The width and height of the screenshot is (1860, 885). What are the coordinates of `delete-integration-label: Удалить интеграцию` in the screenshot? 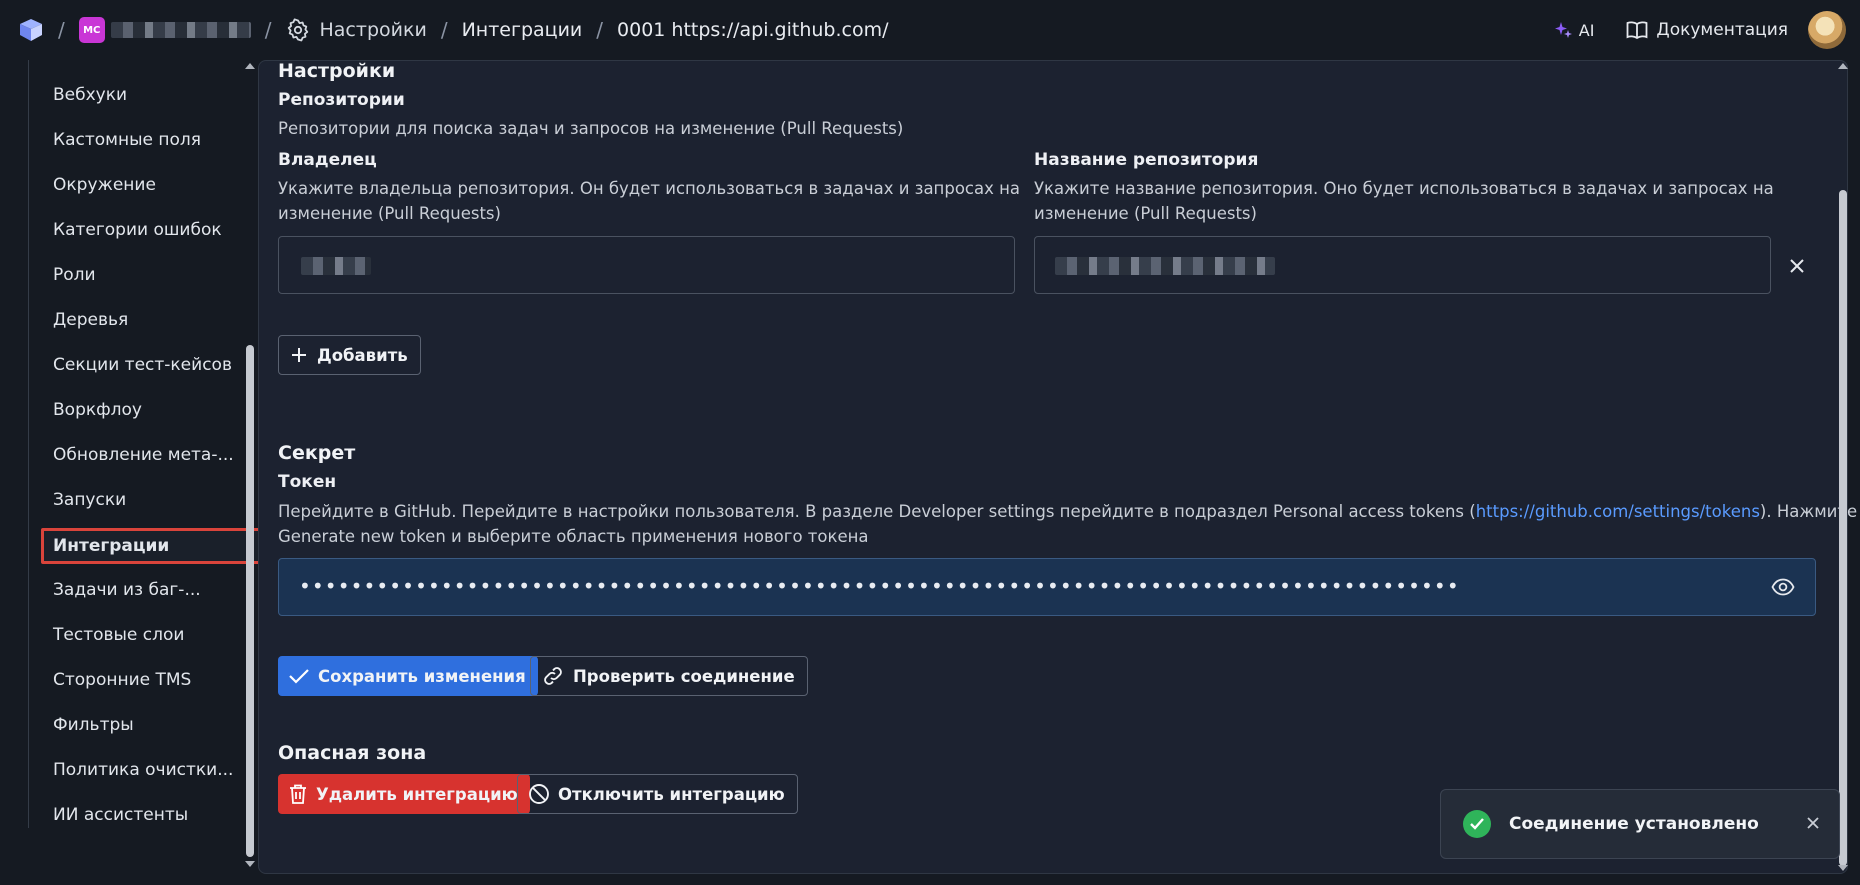 It's located at (417, 794).